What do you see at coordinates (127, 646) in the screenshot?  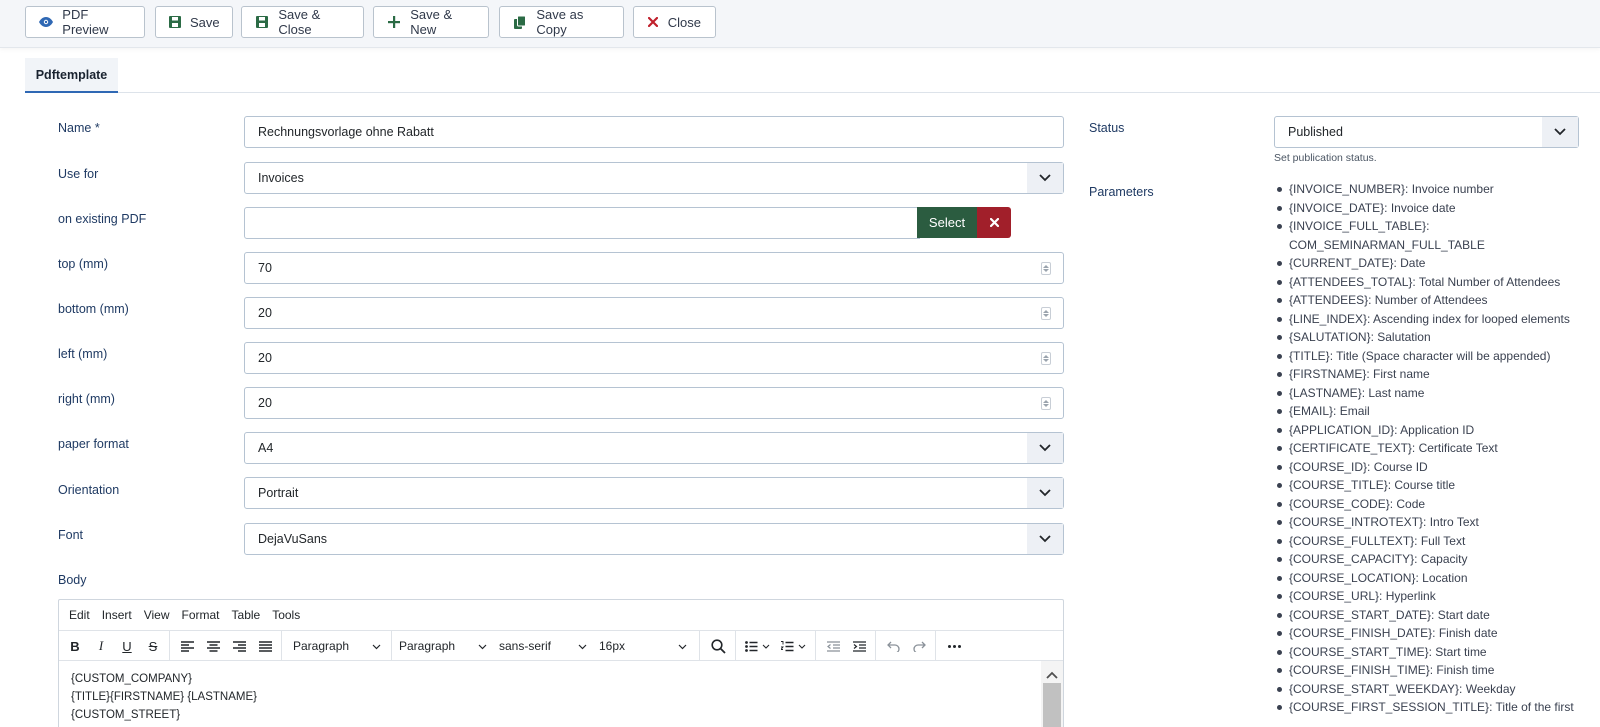 I see `underline-icon: U` at bounding box center [127, 646].